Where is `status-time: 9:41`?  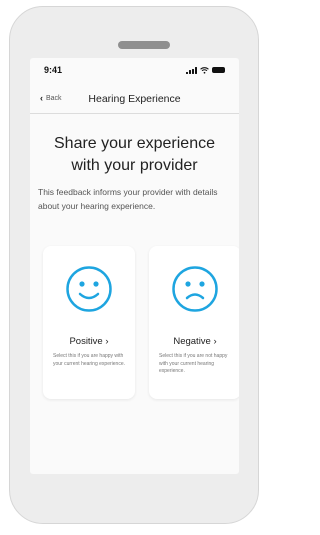
status-time: 9:41 is located at coordinates (53, 70).